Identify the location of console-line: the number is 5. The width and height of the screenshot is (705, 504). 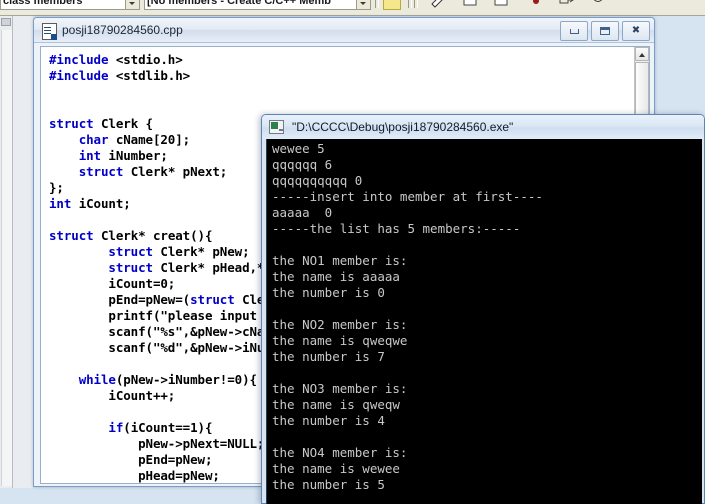
(328, 484).